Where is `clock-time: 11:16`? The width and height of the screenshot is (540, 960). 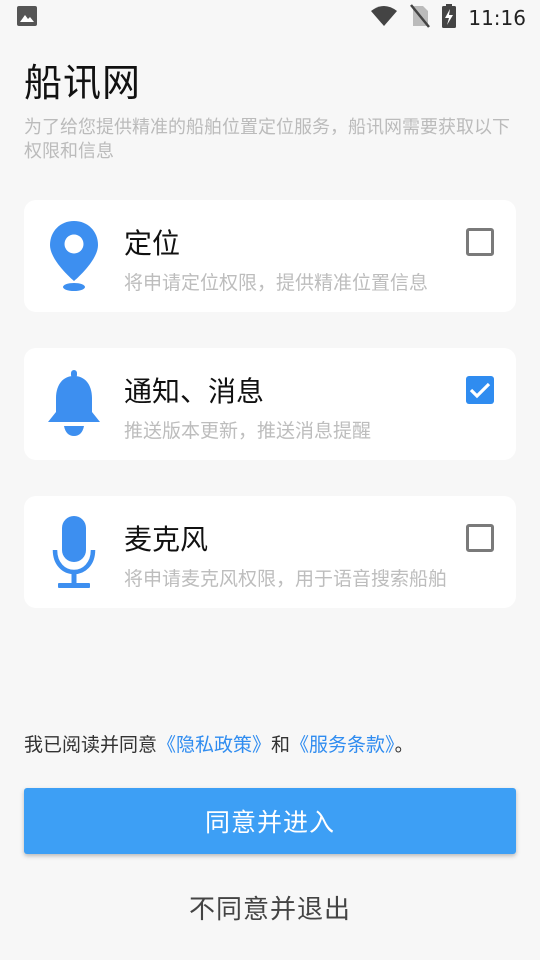
clock-time: 11:16 is located at coordinates (497, 18).